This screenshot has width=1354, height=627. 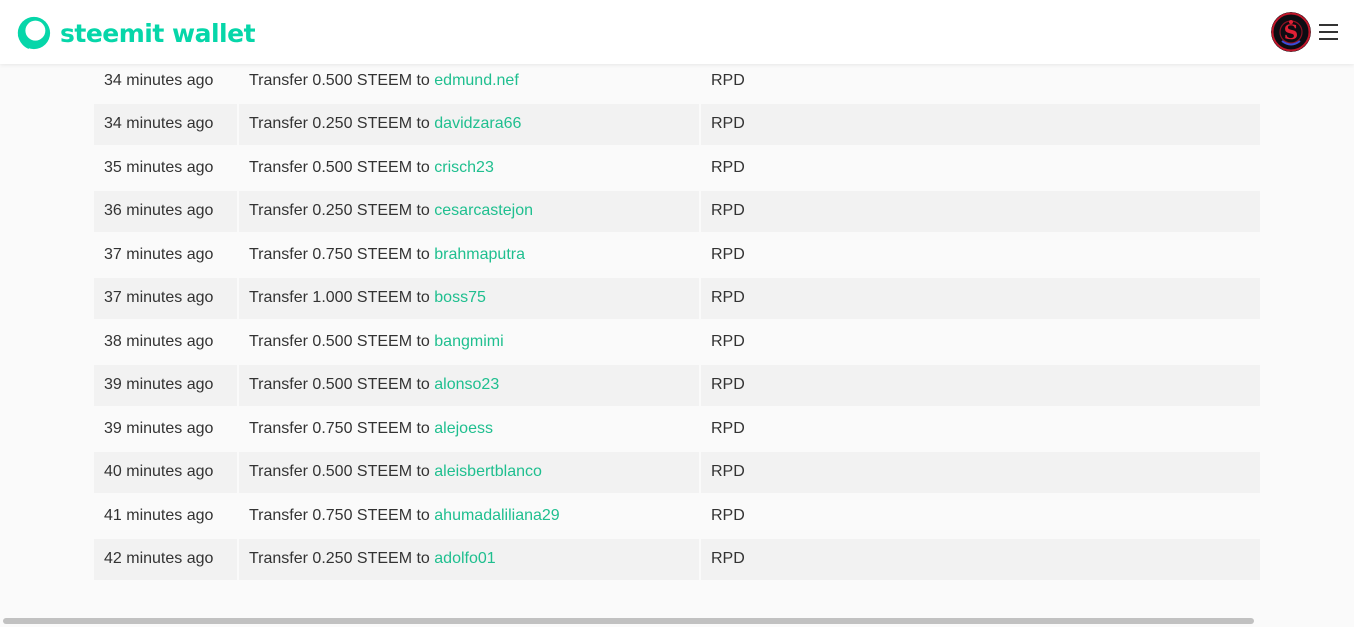 I want to click on recipient-account-link: alejoess, so click(x=463, y=428).